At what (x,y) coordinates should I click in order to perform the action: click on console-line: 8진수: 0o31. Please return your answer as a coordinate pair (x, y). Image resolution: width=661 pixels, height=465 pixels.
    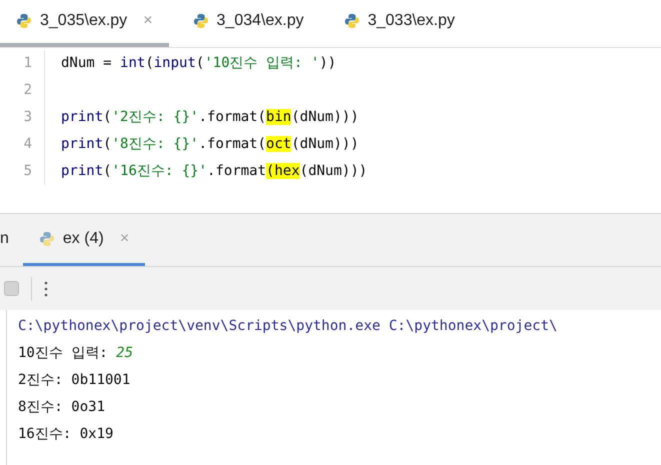
    Looking at the image, I should click on (62, 407).